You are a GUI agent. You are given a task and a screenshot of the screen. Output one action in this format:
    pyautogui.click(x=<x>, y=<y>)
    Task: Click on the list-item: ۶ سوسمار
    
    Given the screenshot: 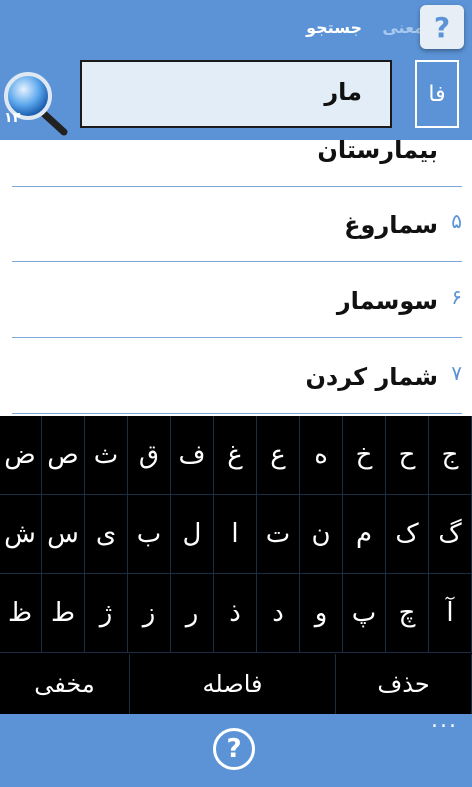 What is the action you would take?
    pyautogui.click(x=237, y=300)
    